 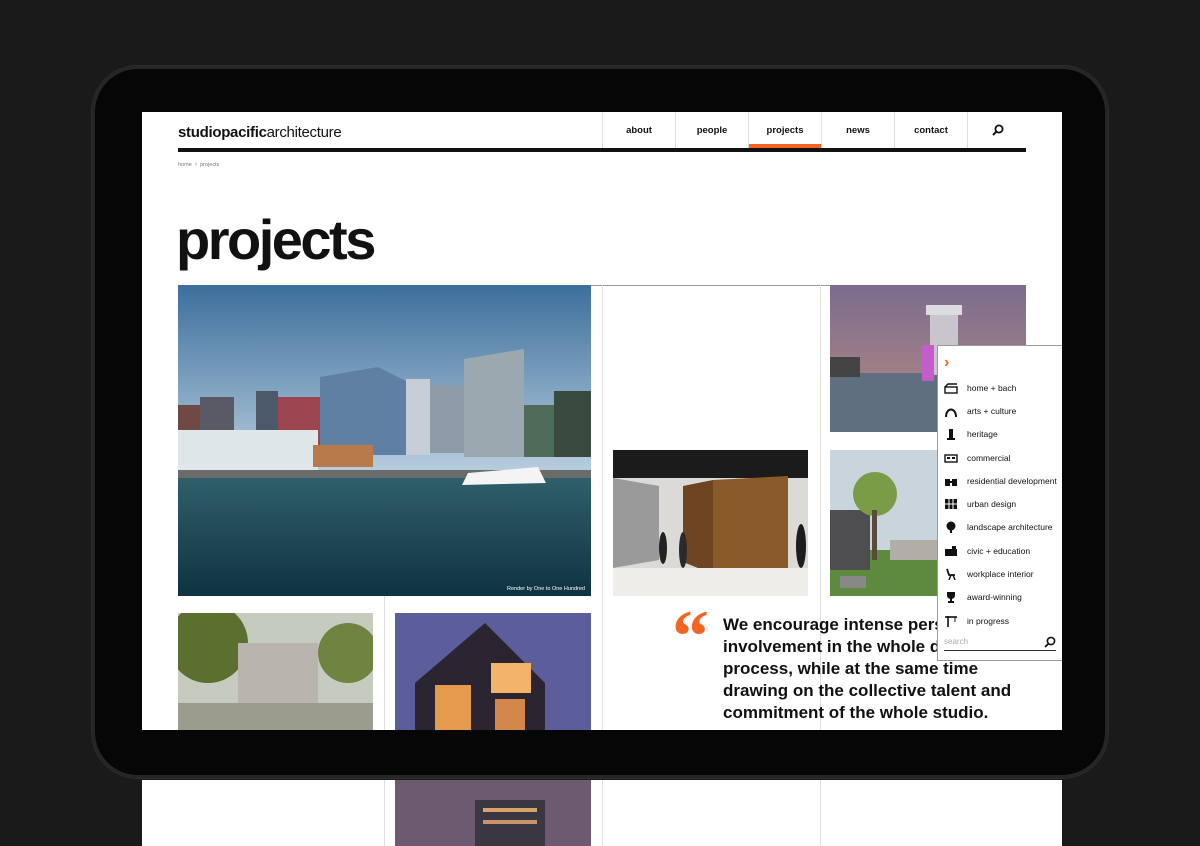 I want to click on filter-in-progress: in progress, so click(x=1000, y=620).